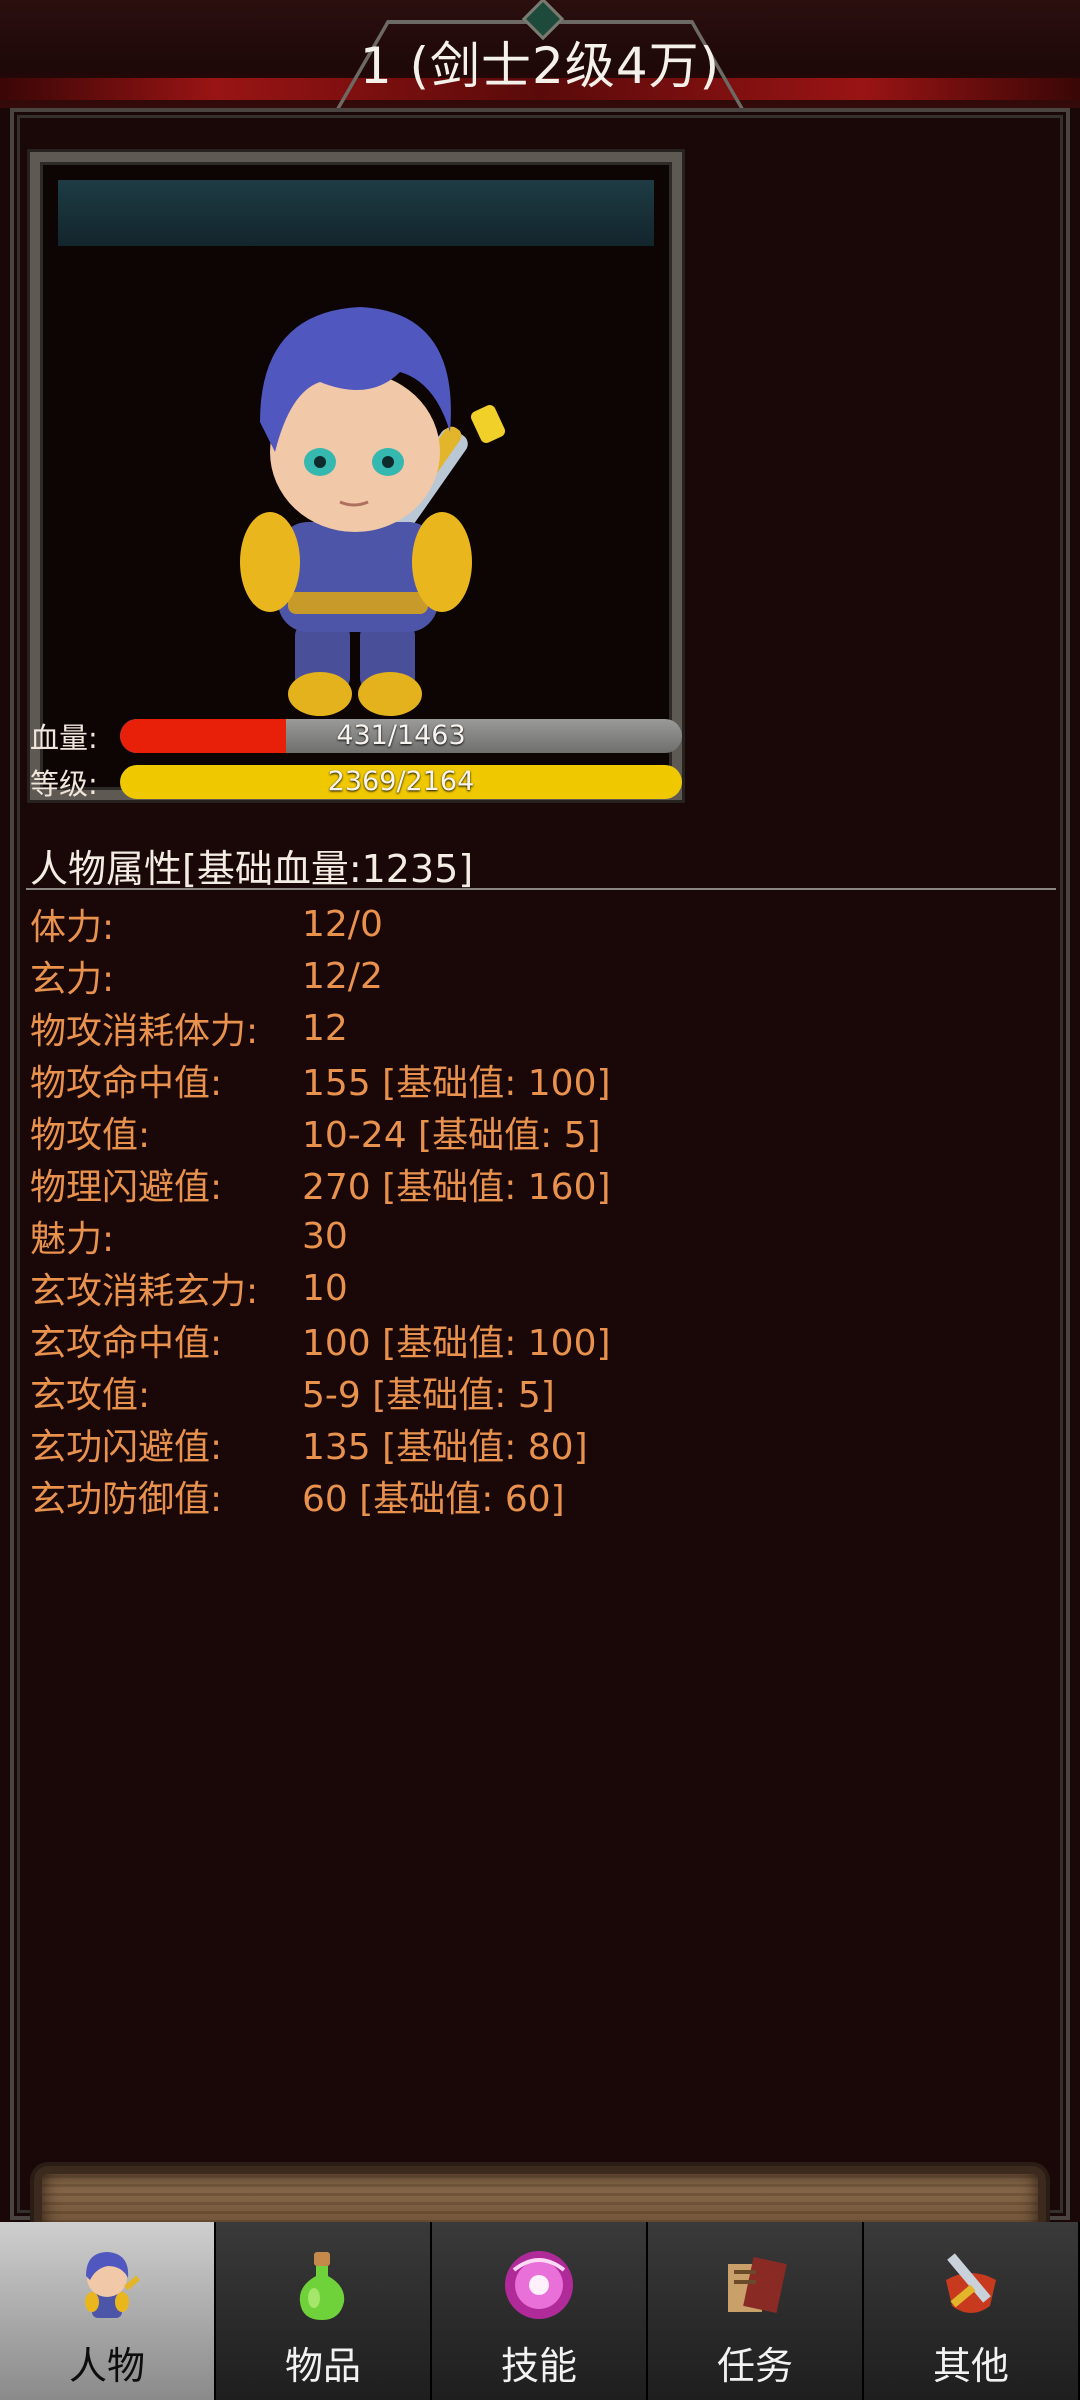  I want to click on attribute-row: 玄攻消耗玄力: 10, so click(320, 1288).